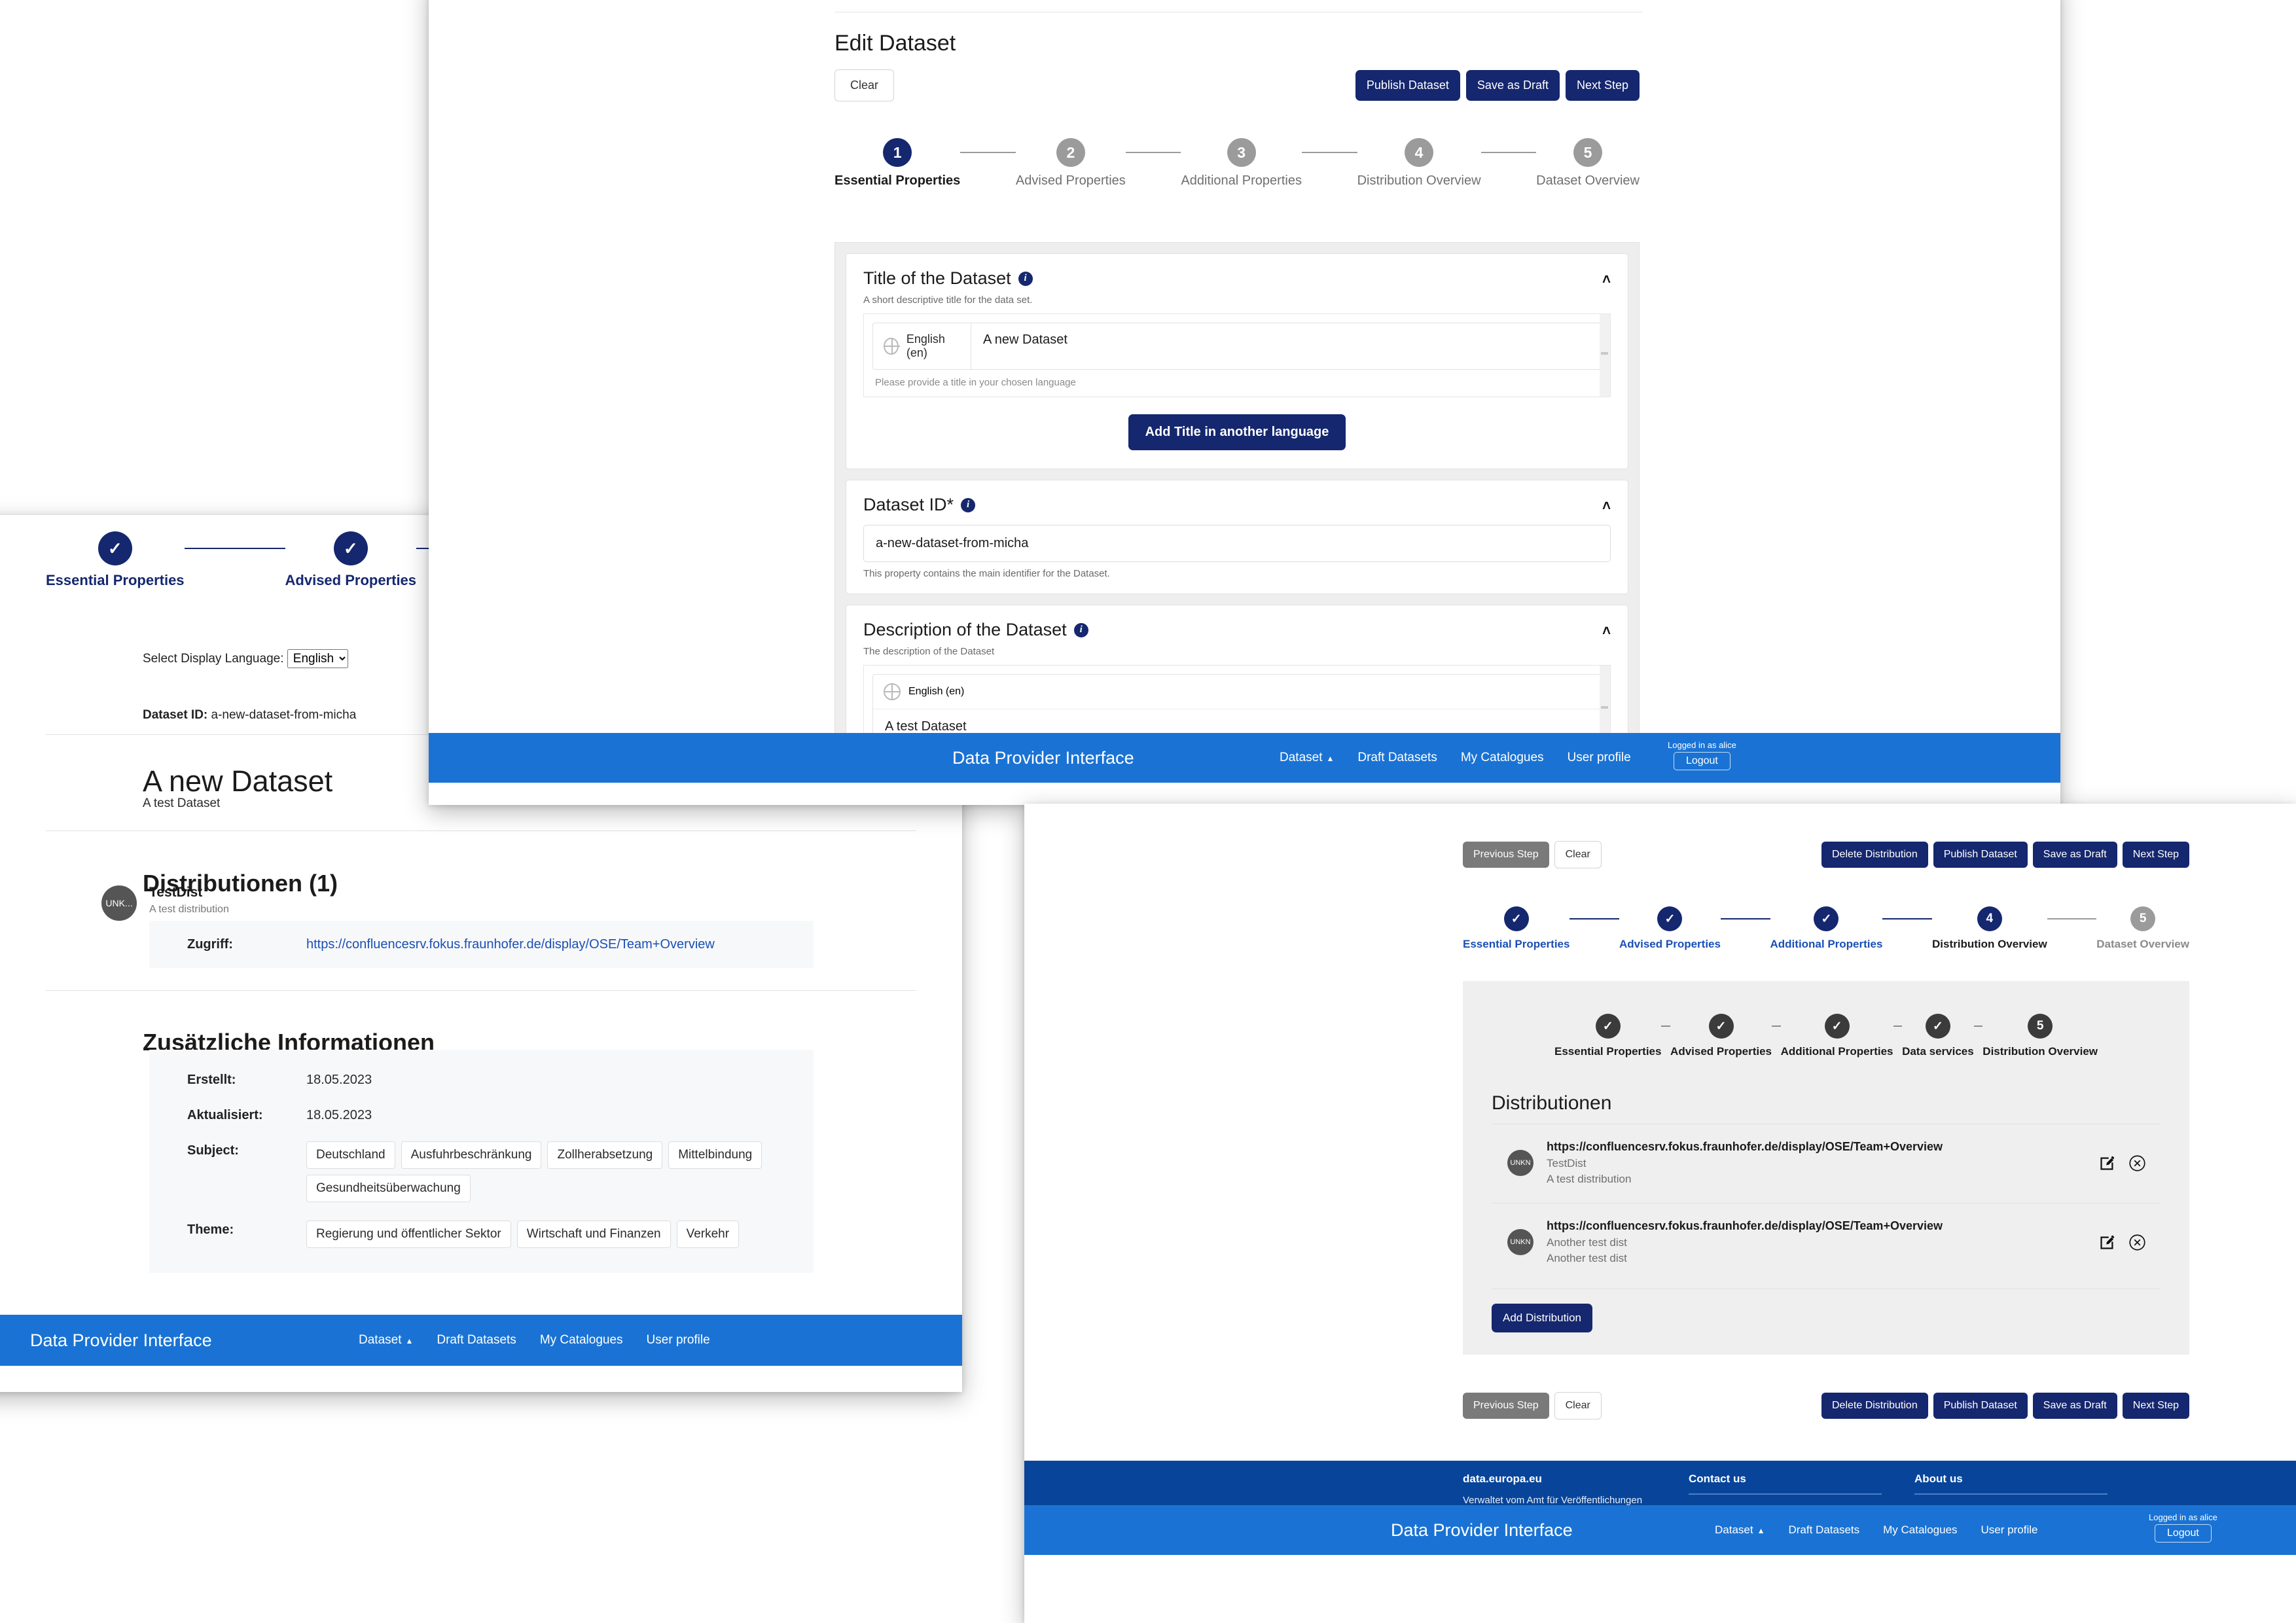  What do you see at coordinates (351, 1155) in the screenshot?
I see `tag: Deutschland` at bounding box center [351, 1155].